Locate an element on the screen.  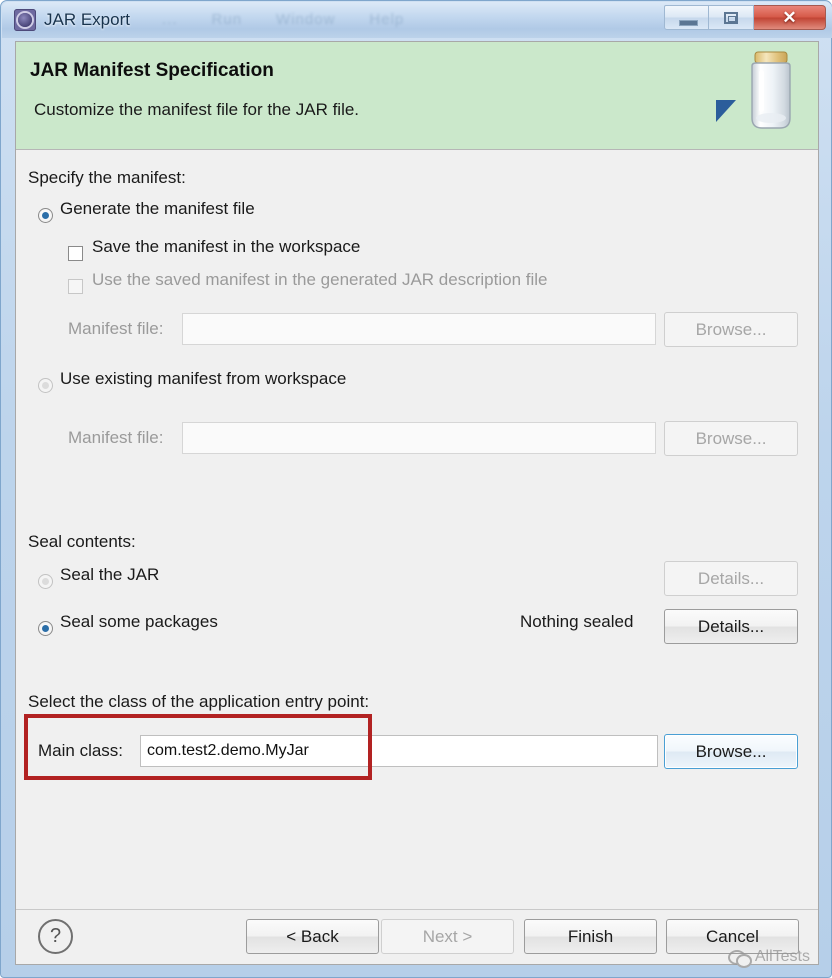
radio-generate-manifest is located at coordinates (45, 215).